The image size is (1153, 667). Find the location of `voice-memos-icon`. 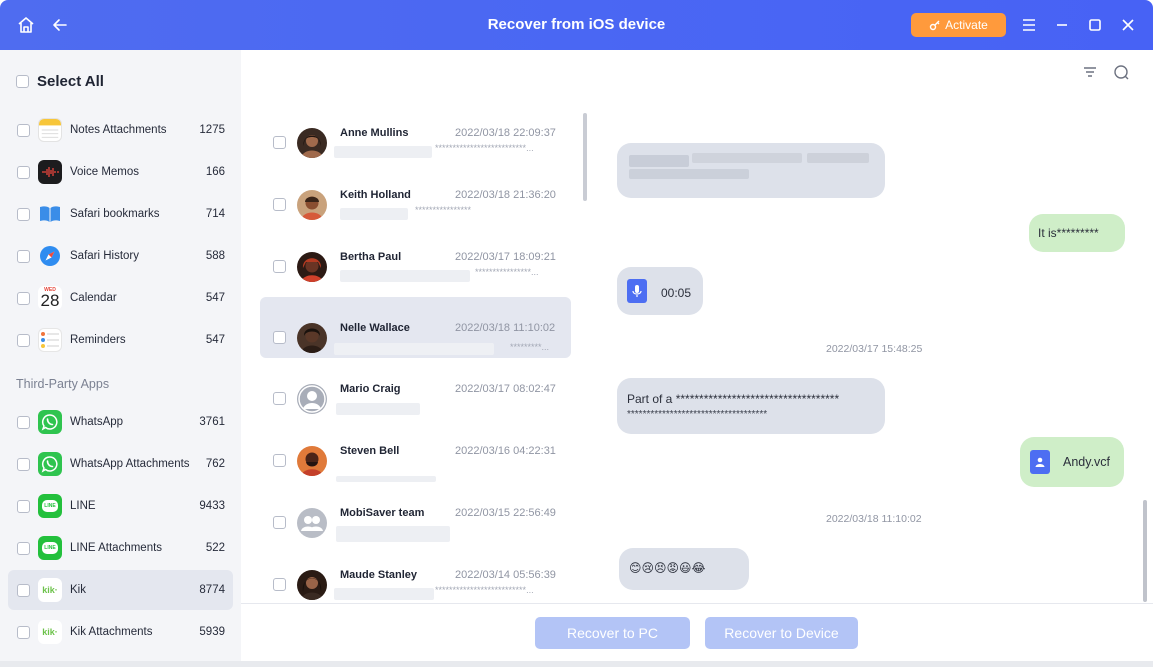

voice-memos-icon is located at coordinates (50, 172).